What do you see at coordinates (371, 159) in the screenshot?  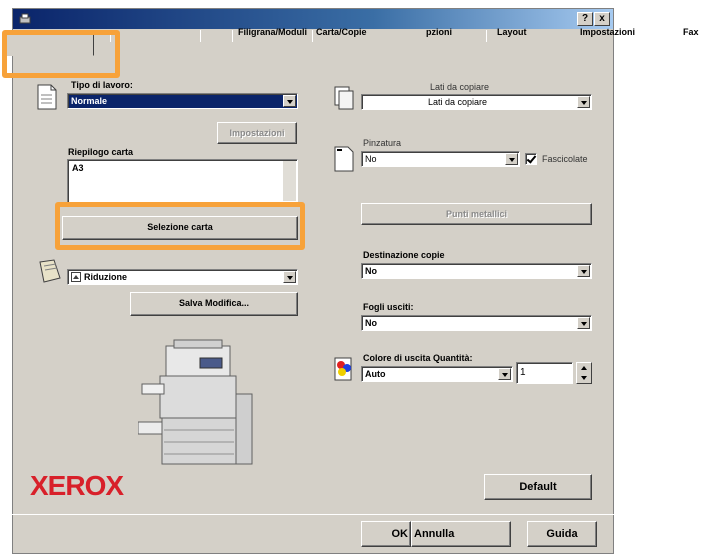 I see `stapling-value: No` at bounding box center [371, 159].